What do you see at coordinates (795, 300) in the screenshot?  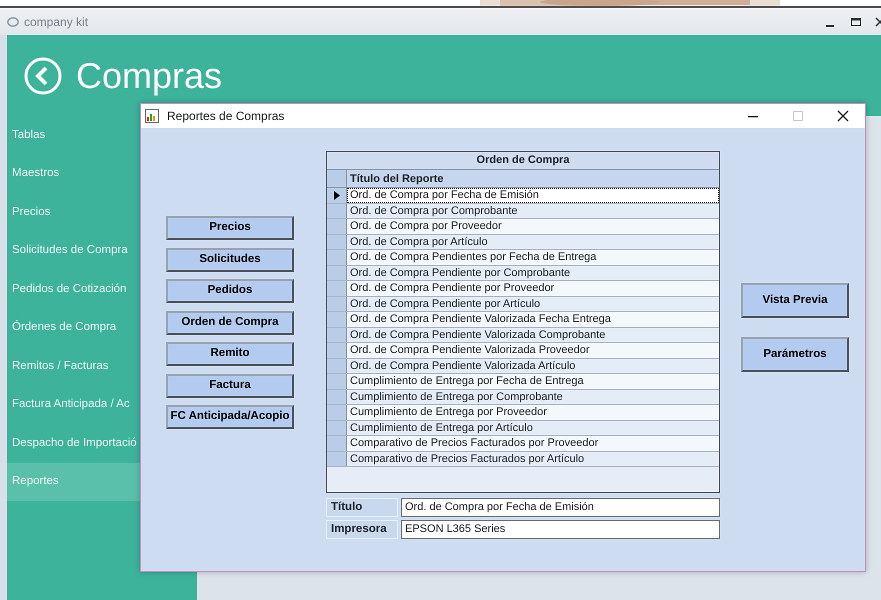 I see `action-button: Vista Previa` at bounding box center [795, 300].